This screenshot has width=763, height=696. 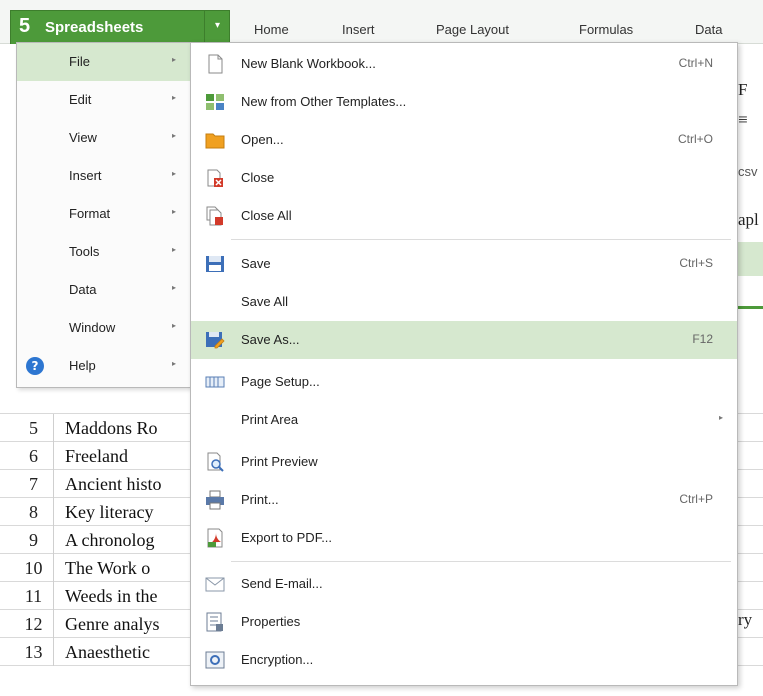 I want to click on ribbon-fragment-2: ≡, so click(x=743, y=119).